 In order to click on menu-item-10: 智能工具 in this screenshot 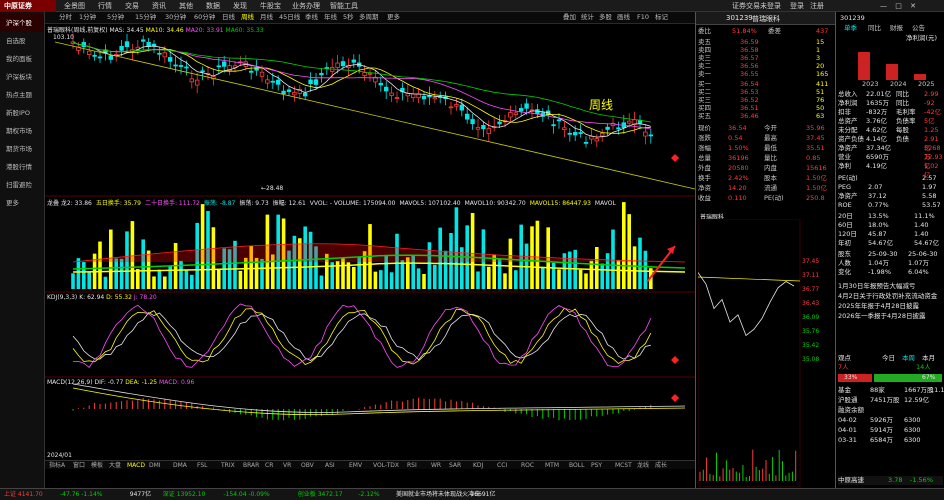, I will do `click(344, 6)`.